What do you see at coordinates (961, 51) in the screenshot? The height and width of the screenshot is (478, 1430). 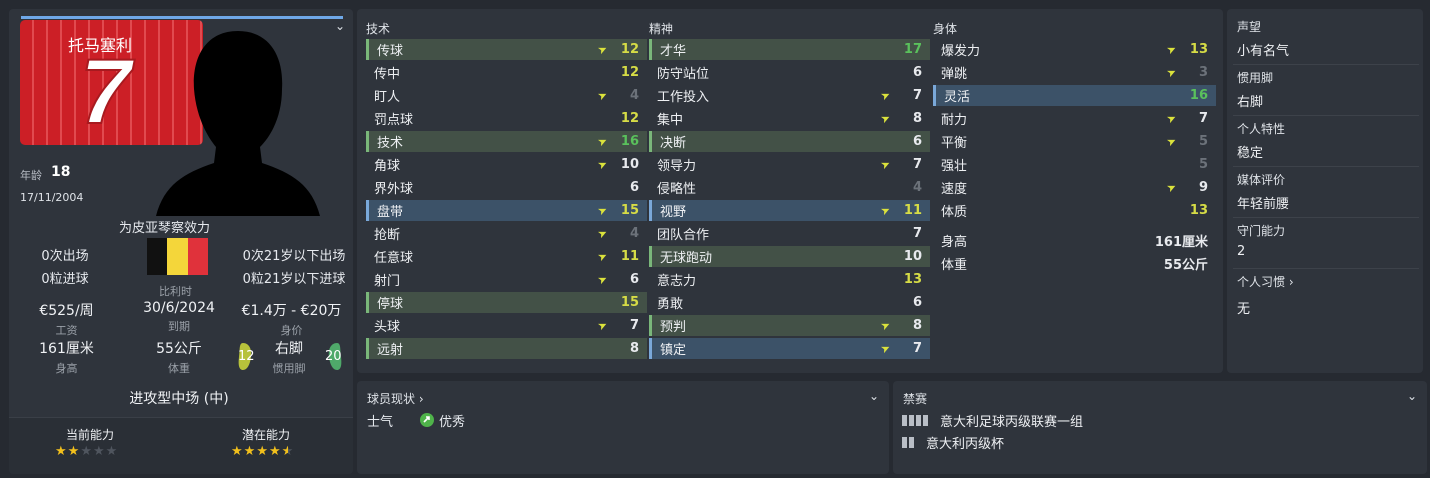 I see `attribute-name: 爆发力` at bounding box center [961, 51].